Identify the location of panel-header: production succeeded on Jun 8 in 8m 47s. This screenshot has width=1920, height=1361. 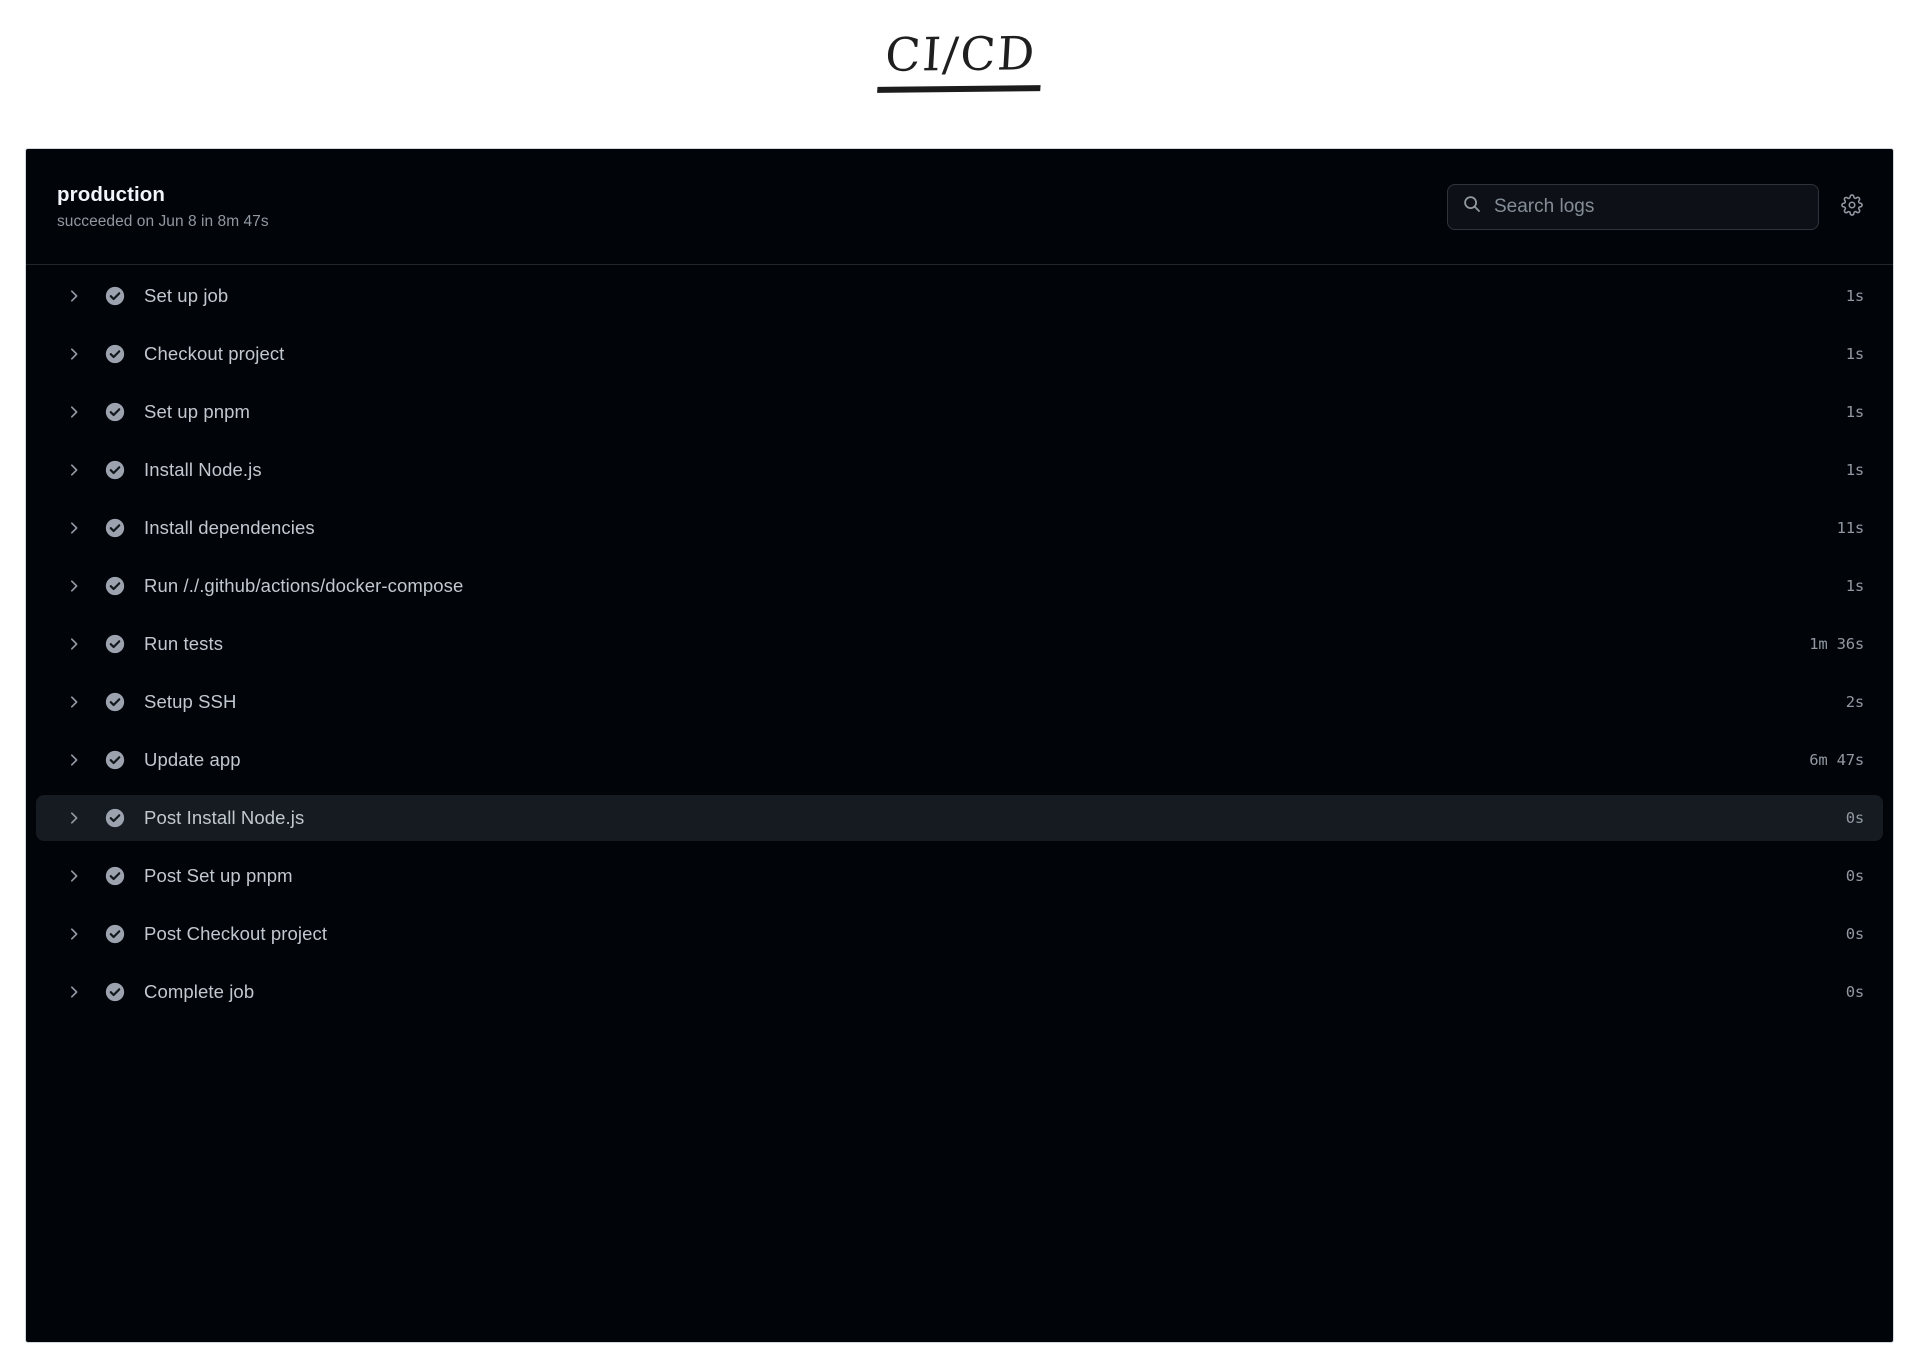
(959, 207).